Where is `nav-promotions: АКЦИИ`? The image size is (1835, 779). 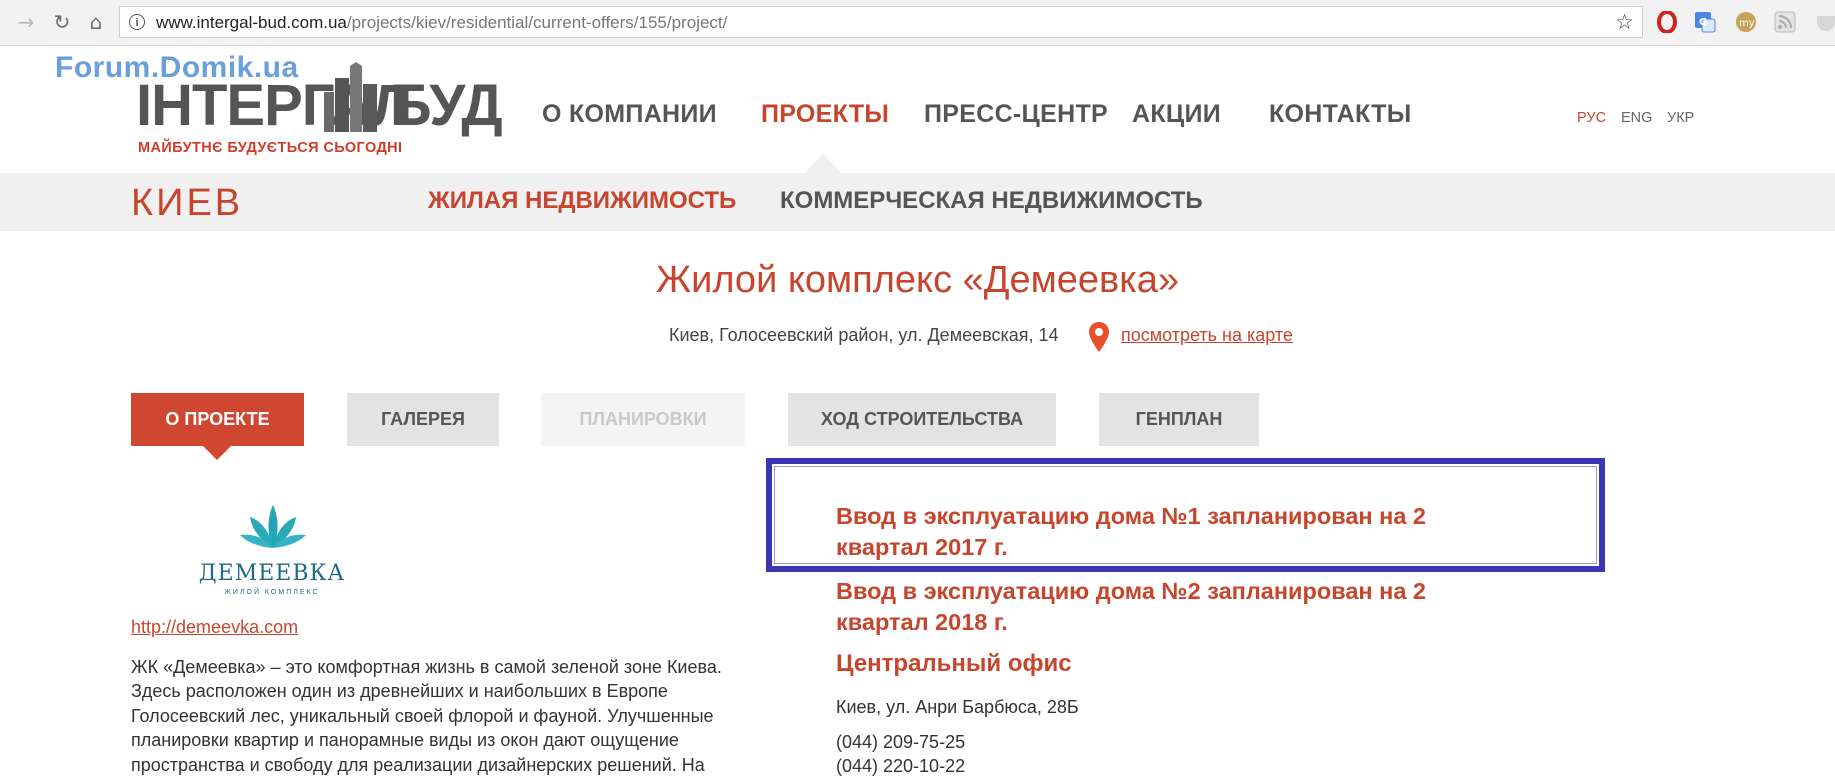 nav-promotions: АКЦИИ is located at coordinates (1176, 114).